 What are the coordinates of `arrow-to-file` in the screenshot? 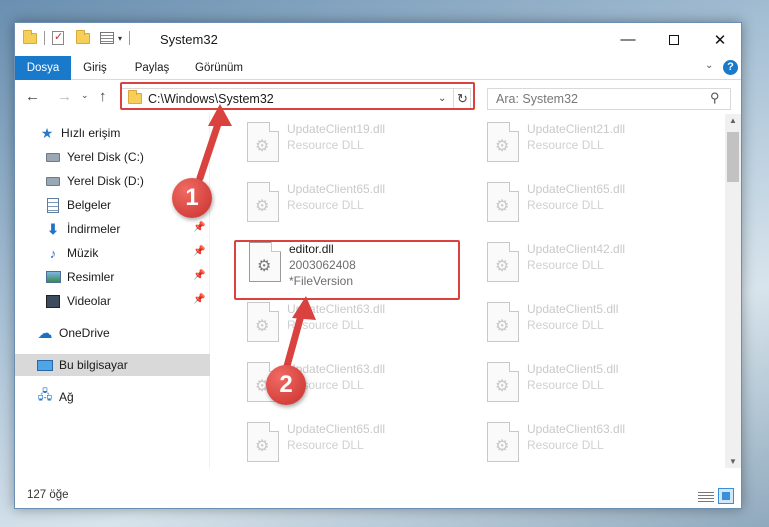 It's located at (299, 333).